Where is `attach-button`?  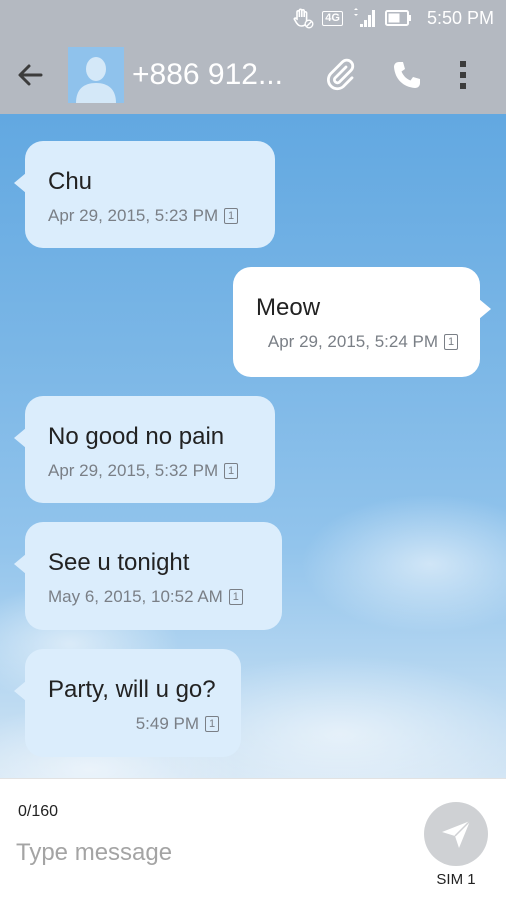 attach-button is located at coordinates (341, 75).